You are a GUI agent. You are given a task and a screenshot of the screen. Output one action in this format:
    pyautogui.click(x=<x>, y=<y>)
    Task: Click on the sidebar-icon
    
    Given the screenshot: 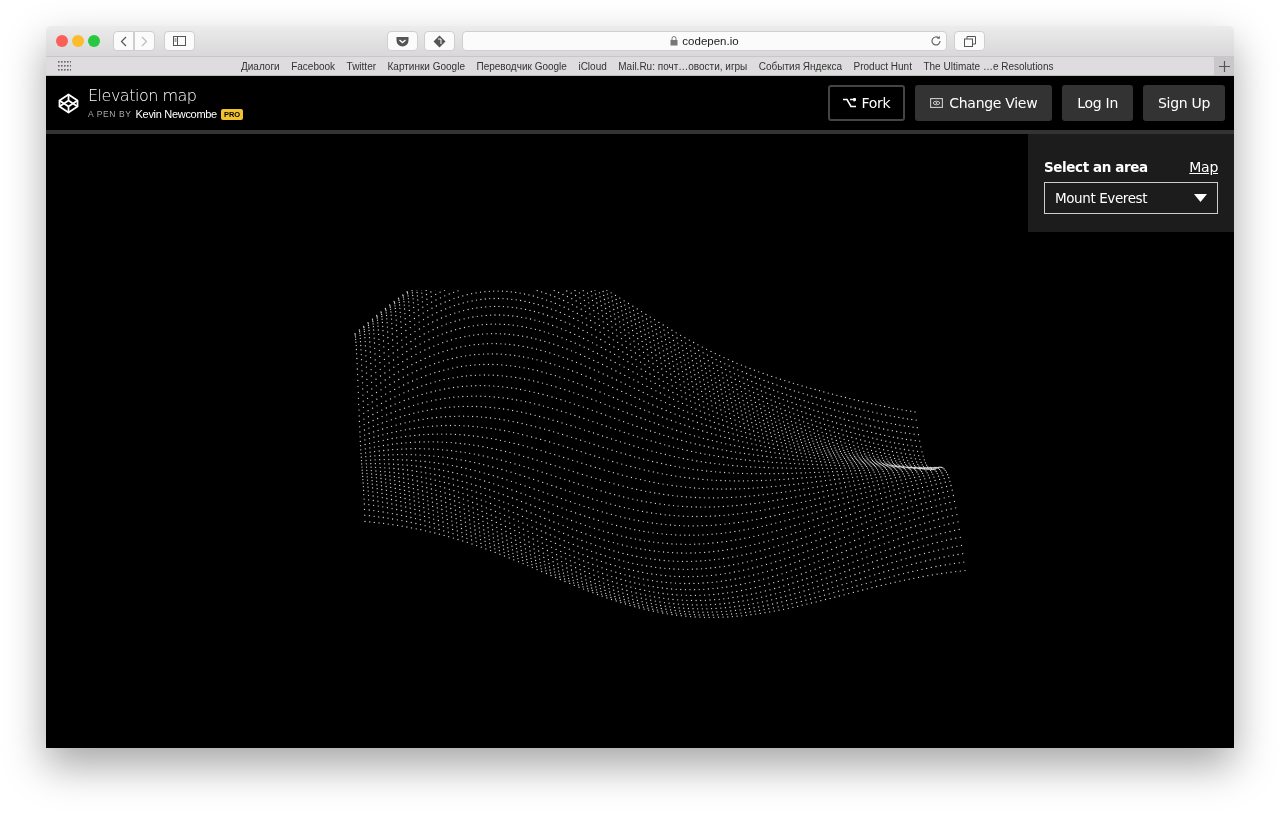 What is the action you would take?
    pyautogui.click(x=179, y=41)
    